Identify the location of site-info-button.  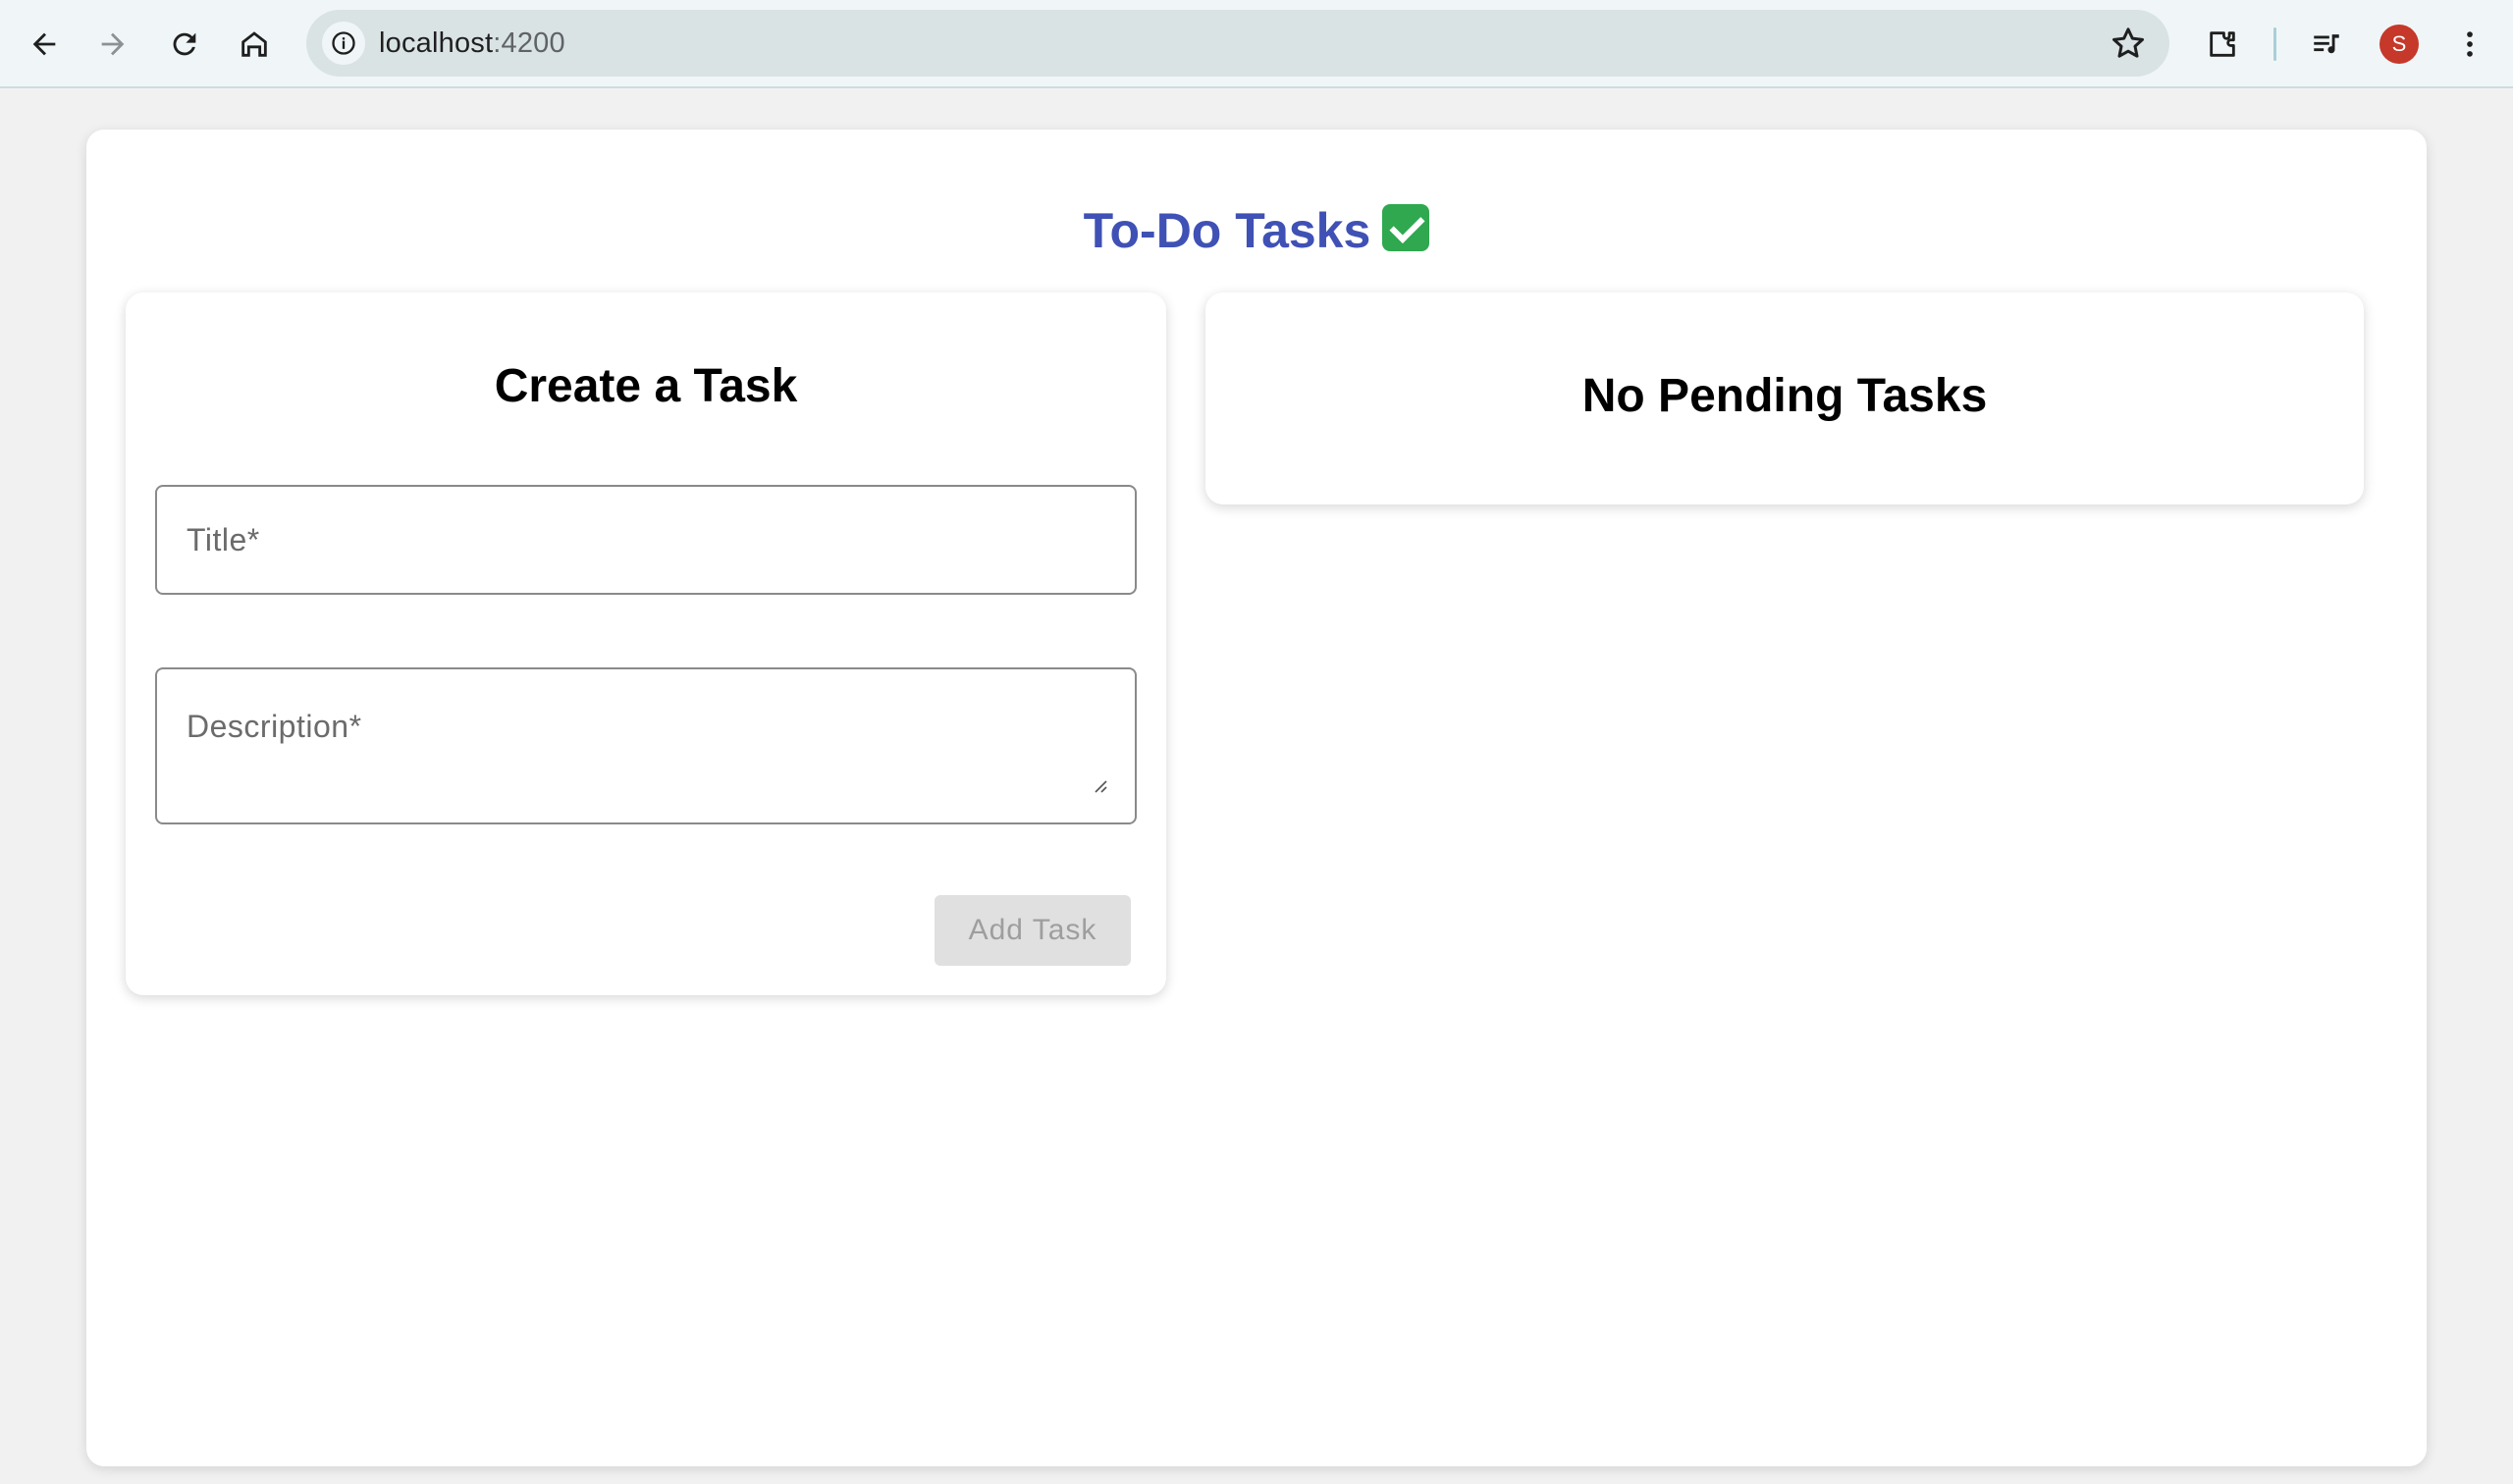
(344, 44).